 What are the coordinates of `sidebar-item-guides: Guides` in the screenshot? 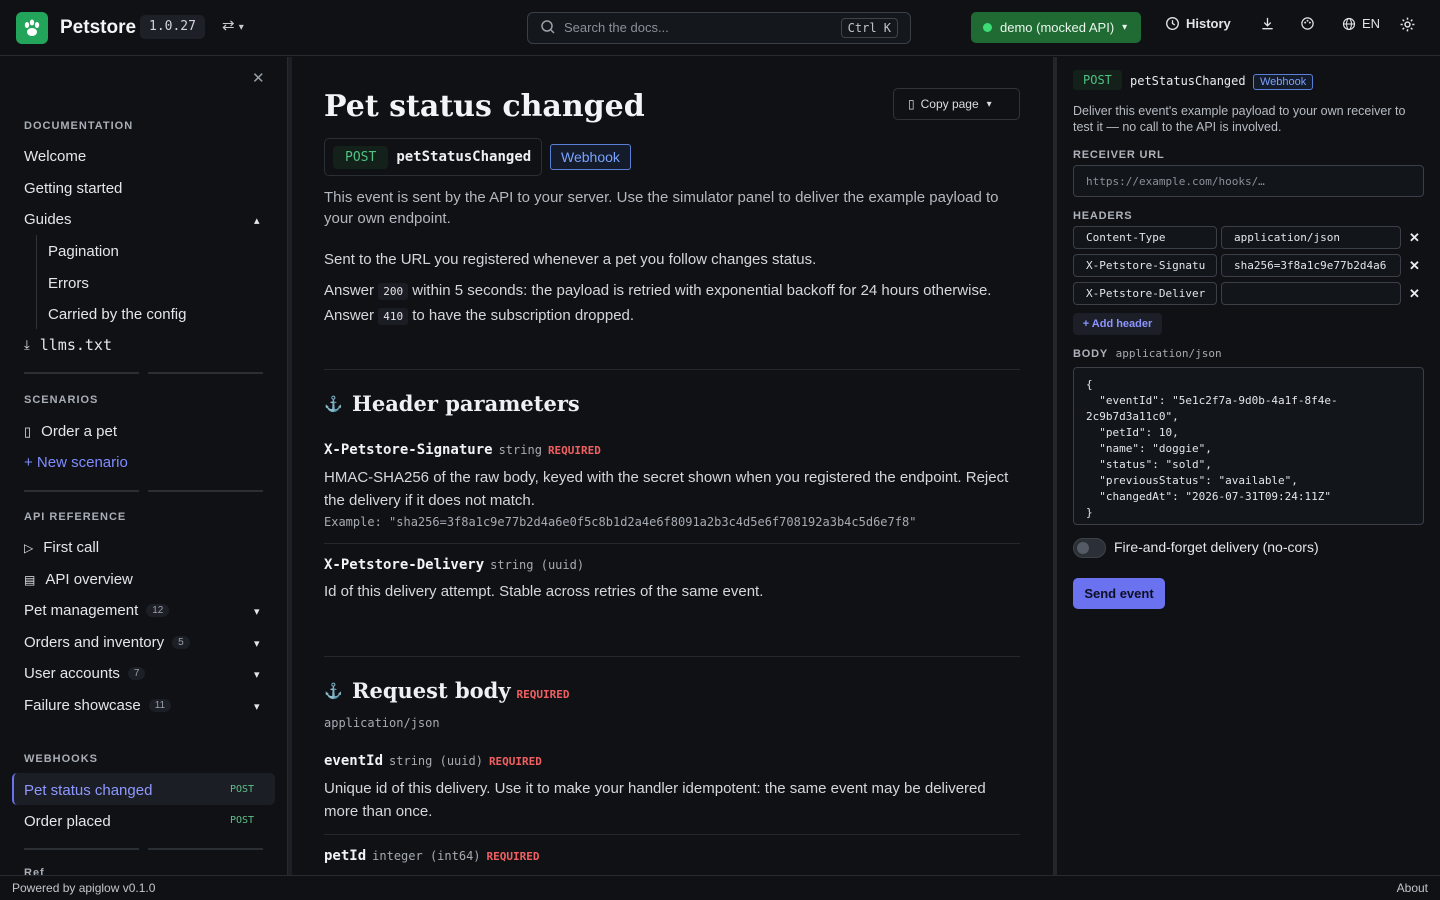 It's located at (48, 219).